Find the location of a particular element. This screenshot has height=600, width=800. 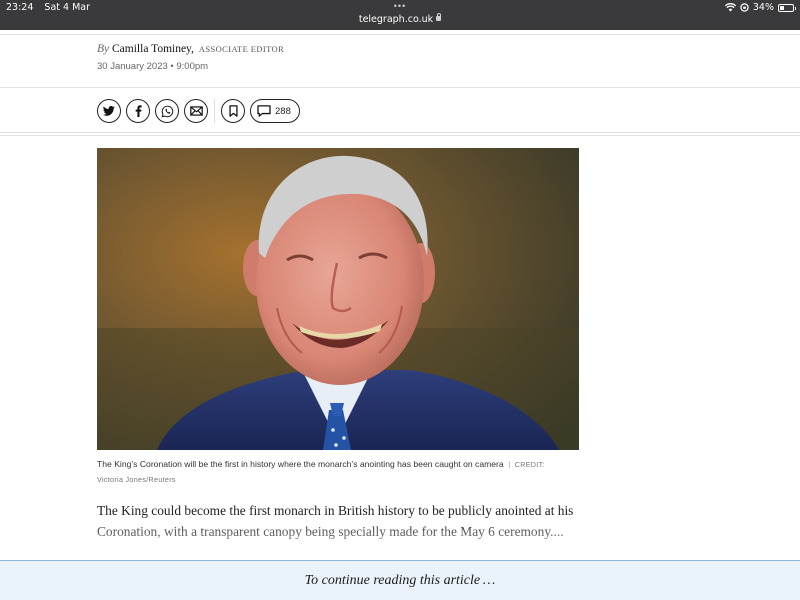

author-name: Camilla Tominey, is located at coordinates (153, 49).